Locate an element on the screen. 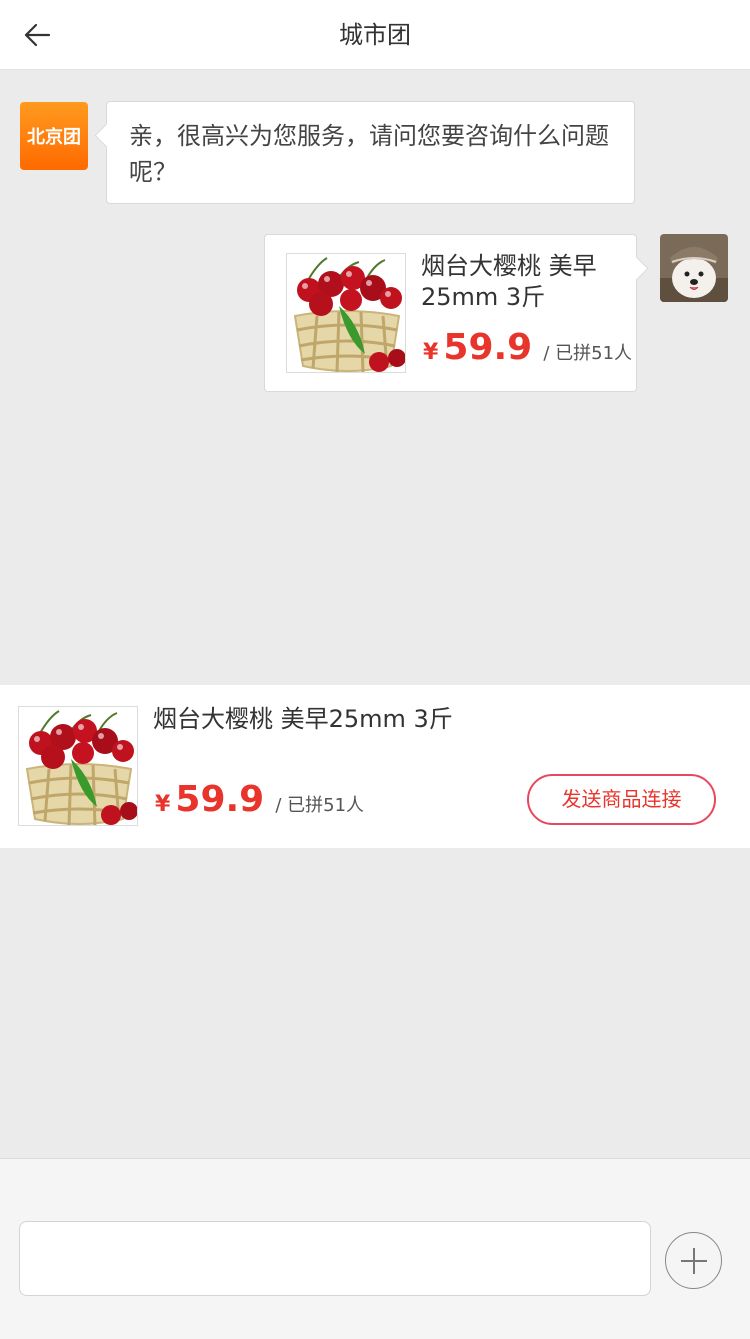  shop-message-text: 亲，很高兴为您服务，请问您要咨询什么问题呢？ is located at coordinates (369, 154).